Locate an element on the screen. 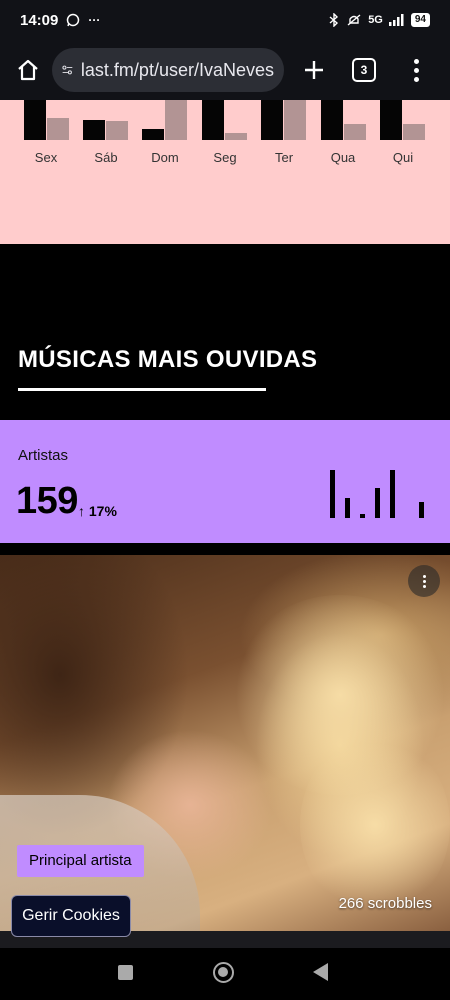  new-tab-button is located at coordinates (314, 70).